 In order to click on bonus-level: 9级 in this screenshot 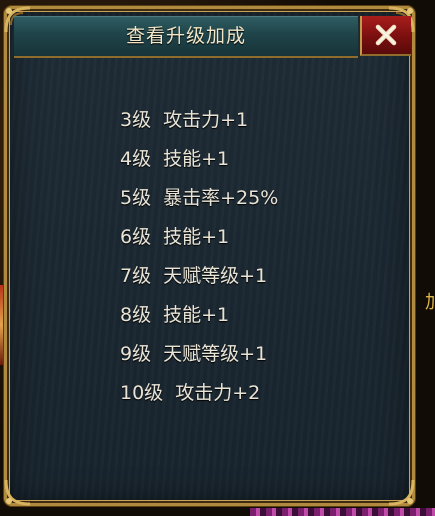, I will do `click(136, 354)`.